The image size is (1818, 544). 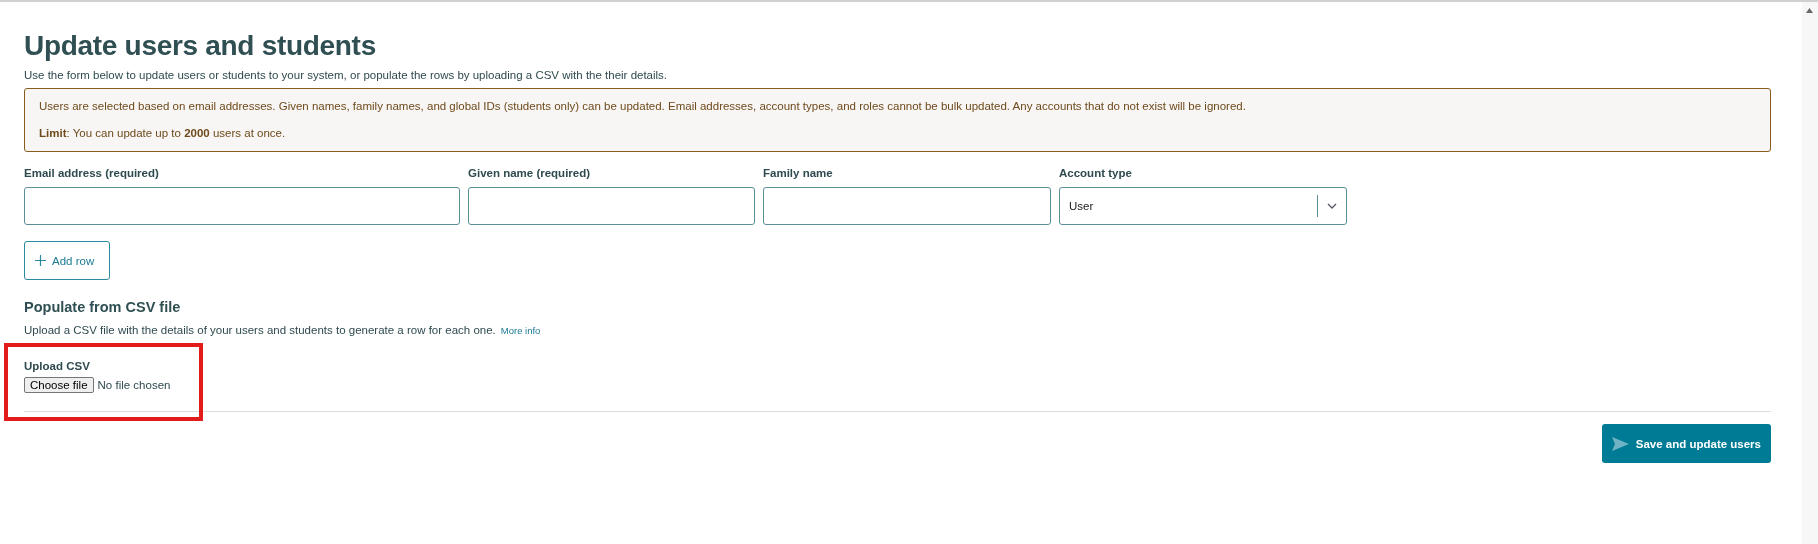 I want to click on chevron-down-icon, so click(x=1332, y=206).